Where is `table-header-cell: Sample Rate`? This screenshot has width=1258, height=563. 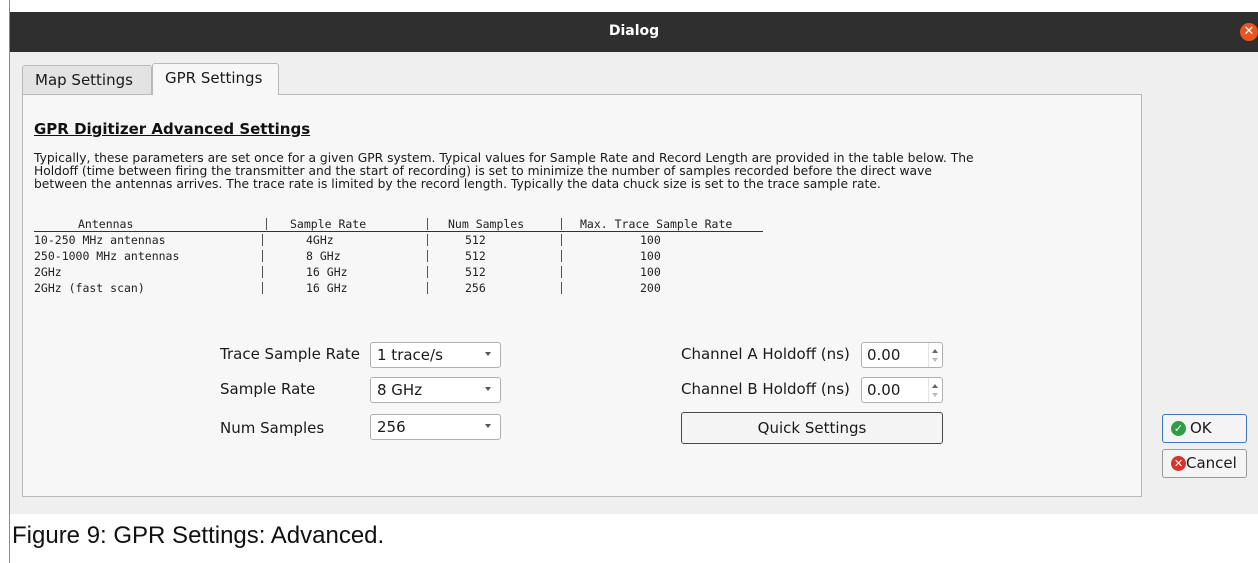
table-header-cell: Sample Rate is located at coordinates (328, 224).